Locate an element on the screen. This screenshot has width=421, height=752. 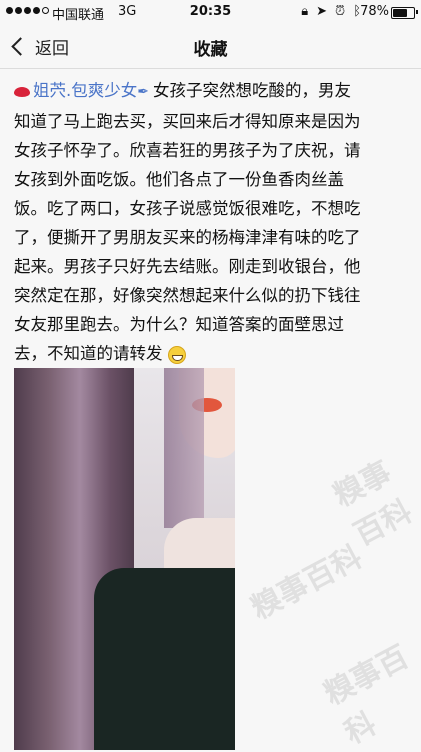
post-text-line: 饭。吃了两口，女孩子说感觉饭很难吃，不想吃 is located at coordinates (187, 208).